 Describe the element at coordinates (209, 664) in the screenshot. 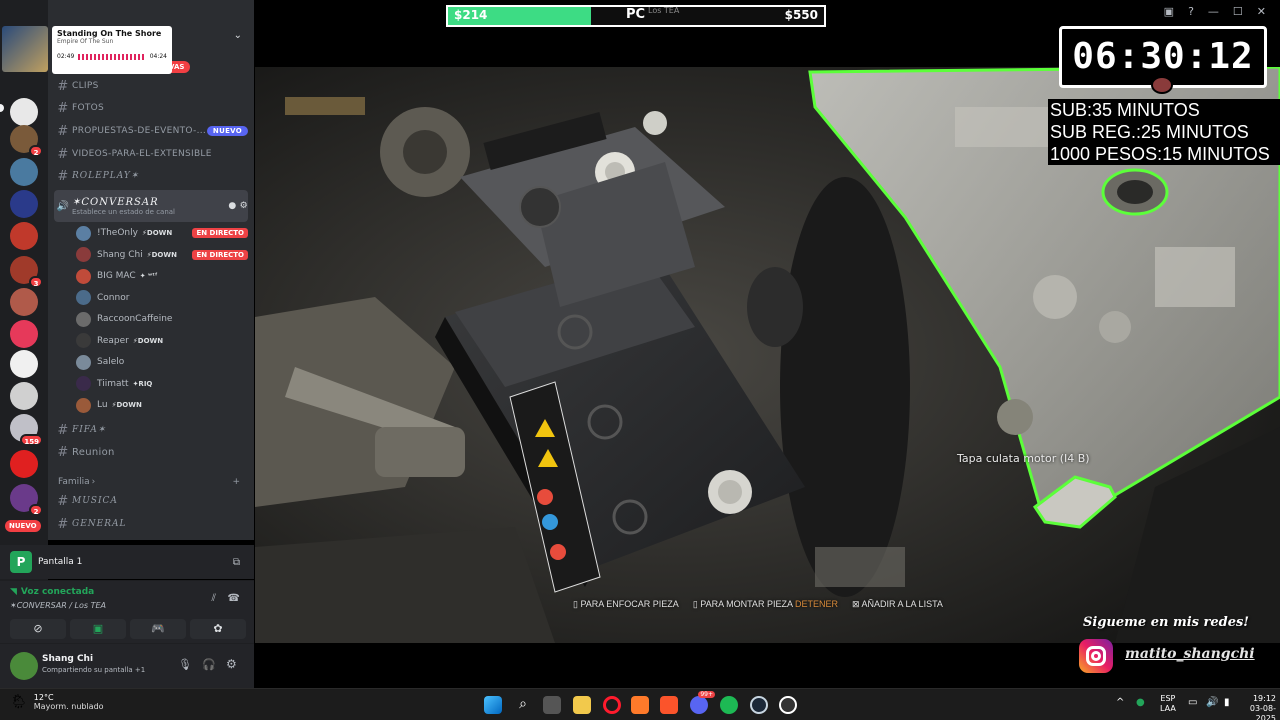

I see `headphones-icon: 🎧` at that location.